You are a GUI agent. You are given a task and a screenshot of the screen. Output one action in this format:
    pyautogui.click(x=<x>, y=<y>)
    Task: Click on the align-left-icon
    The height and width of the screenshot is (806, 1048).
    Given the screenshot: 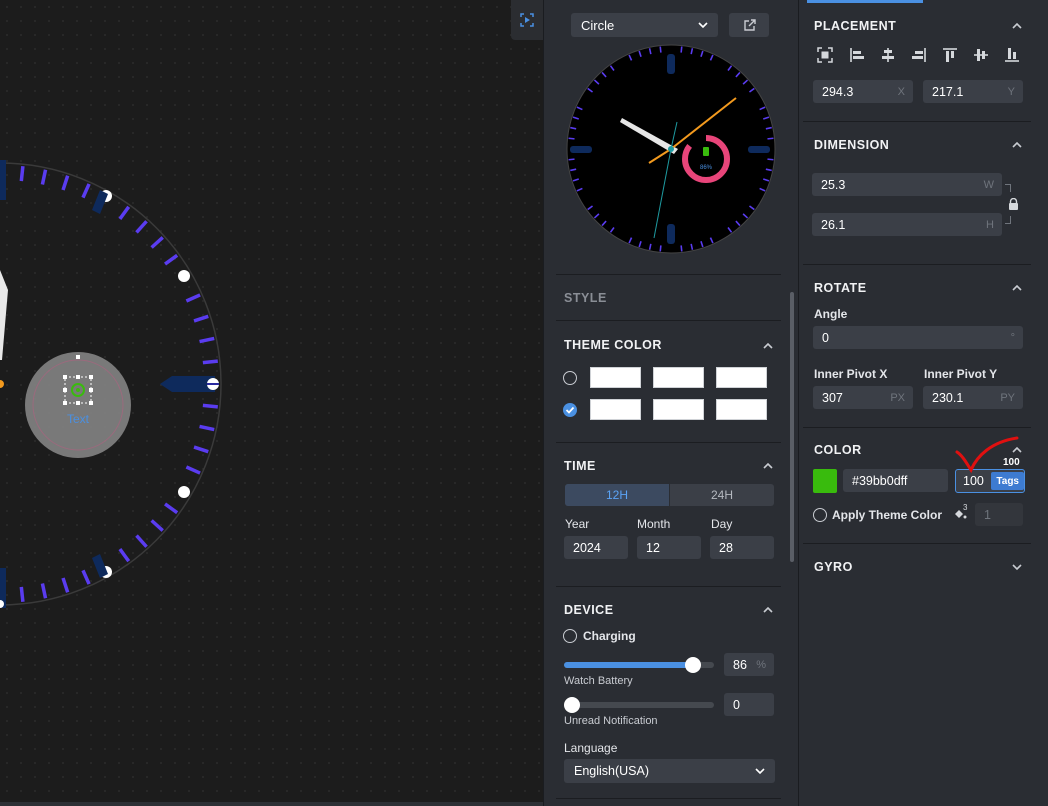 What is the action you would take?
    pyautogui.click(x=857, y=55)
    